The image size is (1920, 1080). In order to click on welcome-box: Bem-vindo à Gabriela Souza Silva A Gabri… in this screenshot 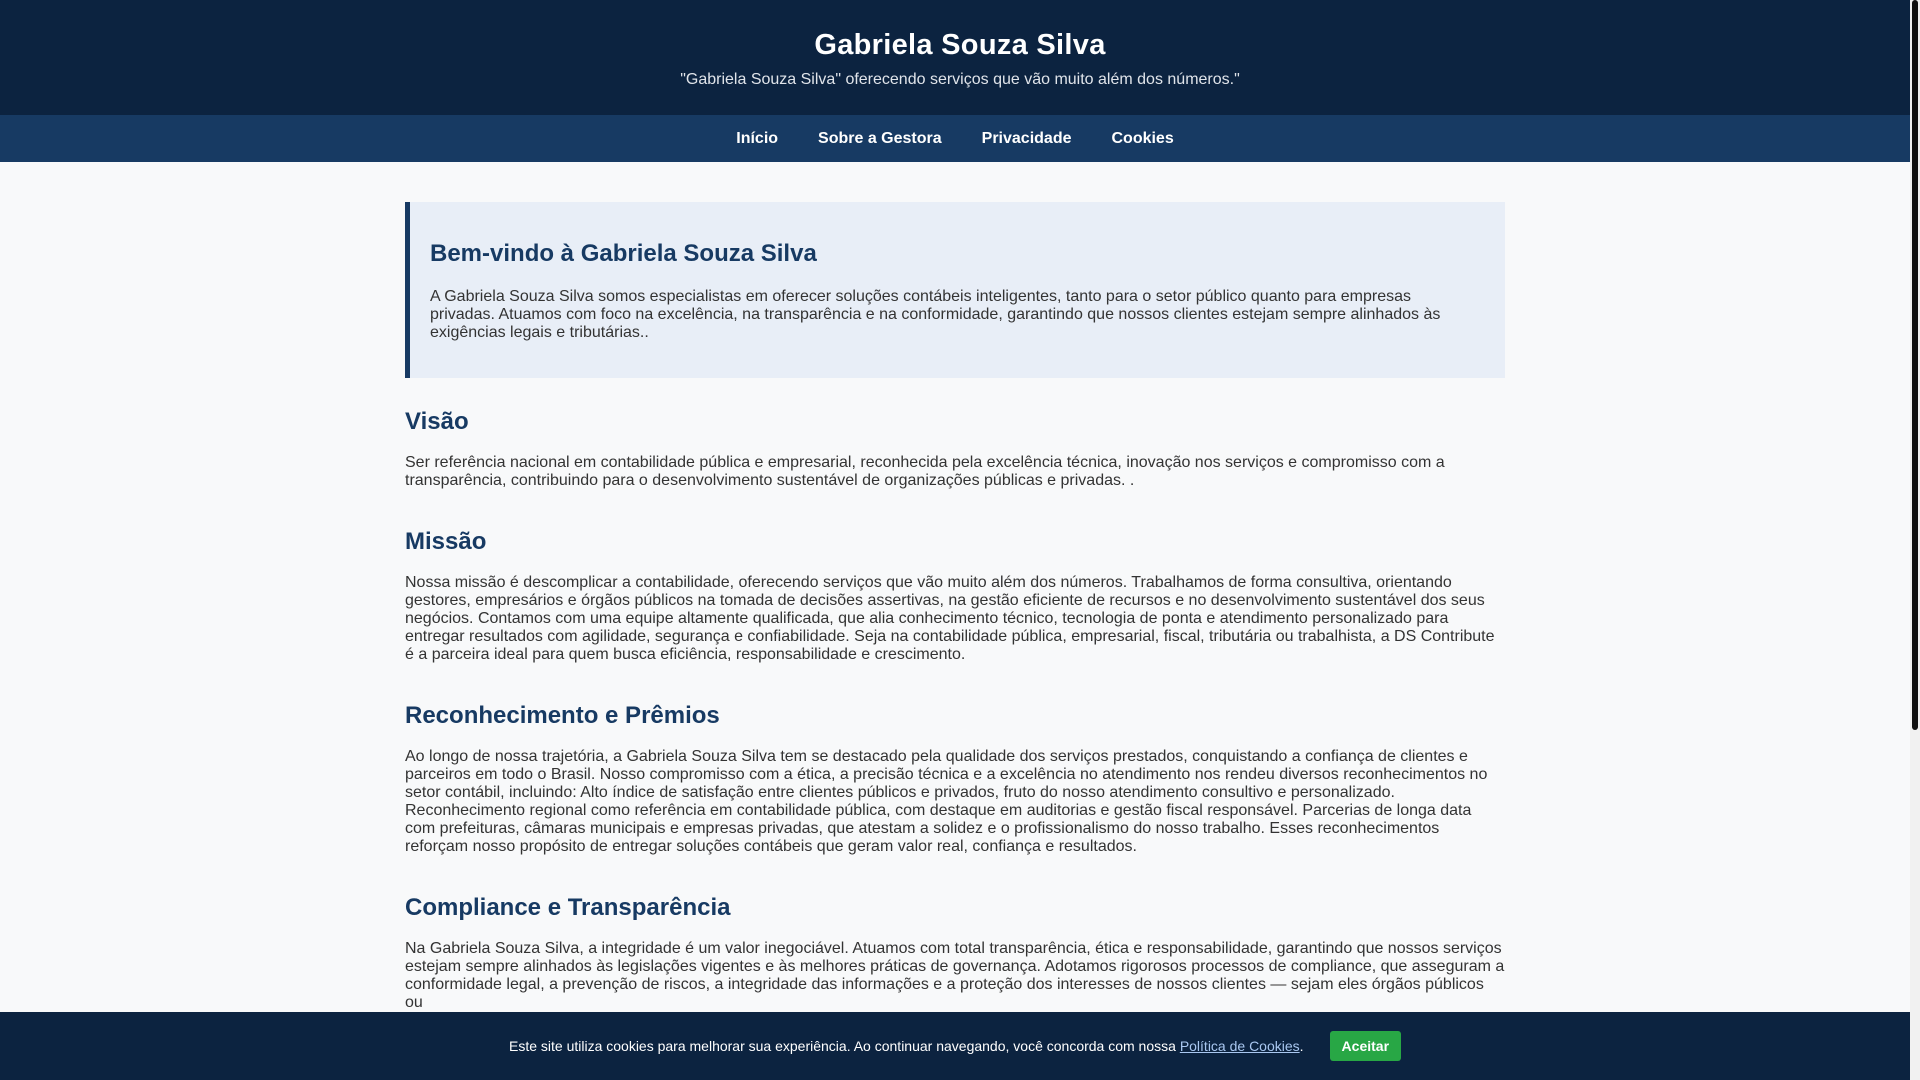, I will do `click(955, 290)`.